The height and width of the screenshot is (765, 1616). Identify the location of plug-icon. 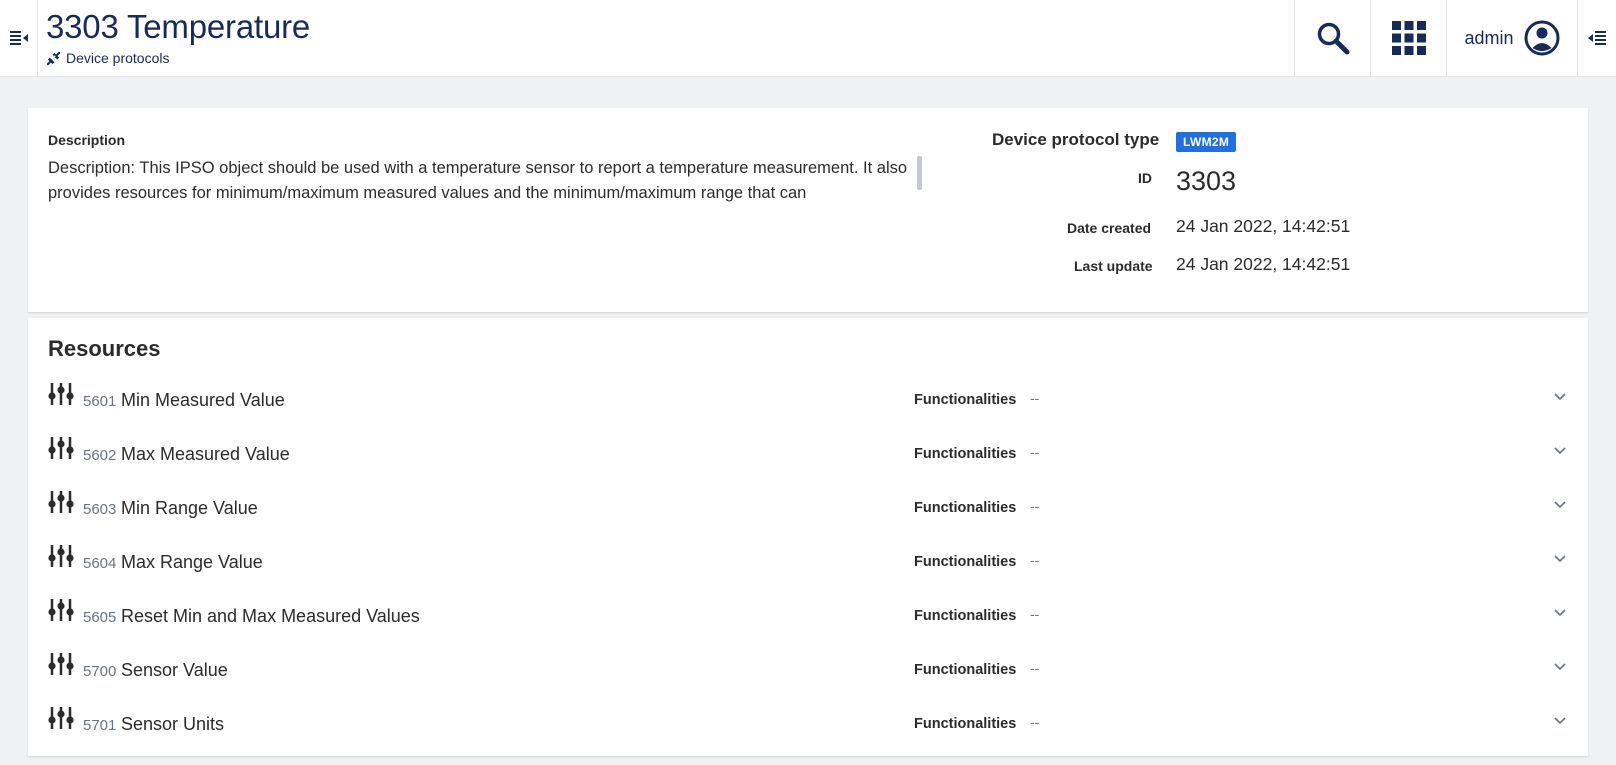
(53, 58).